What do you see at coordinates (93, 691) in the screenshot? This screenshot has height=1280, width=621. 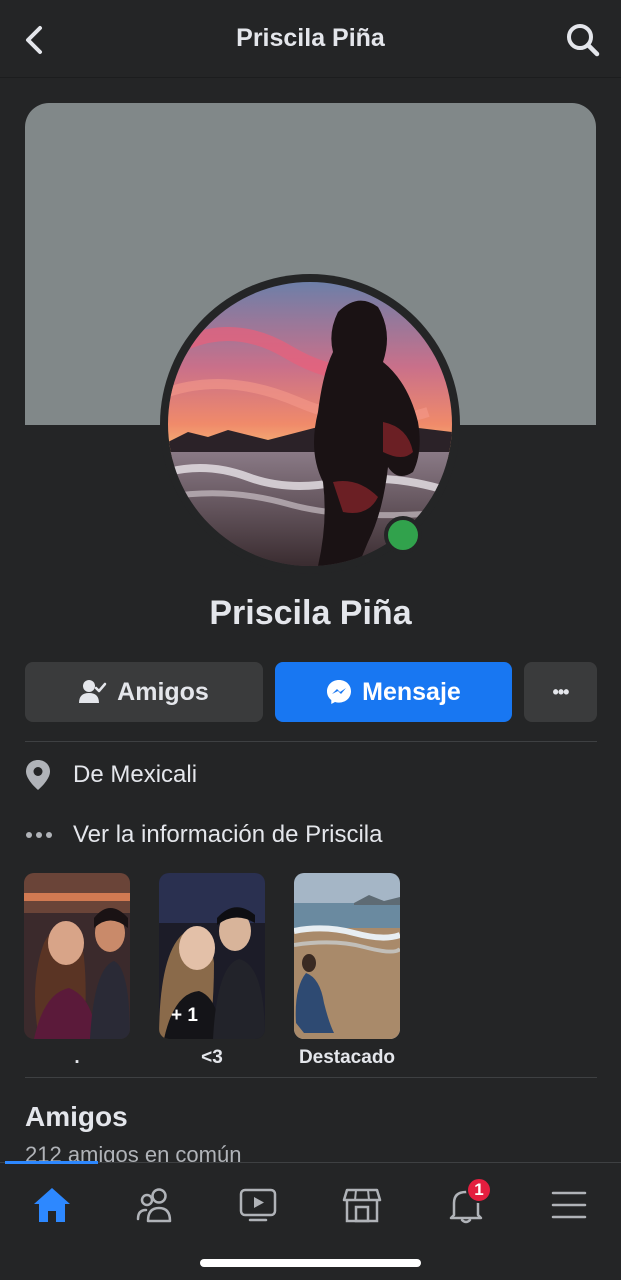 I see `user-check-icon` at bounding box center [93, 691].